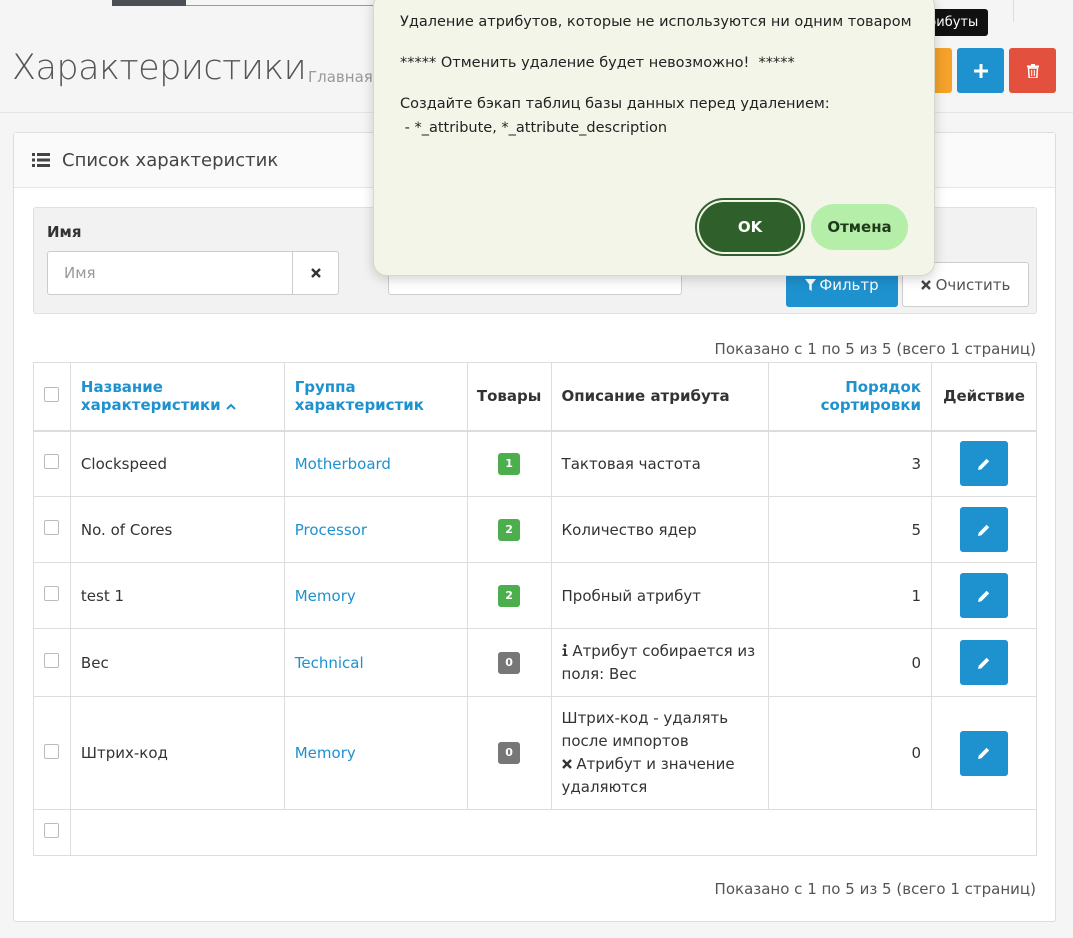 The image size is (1073, 938). I want to click on panel-title: Список характеристик, so click(170, 160).